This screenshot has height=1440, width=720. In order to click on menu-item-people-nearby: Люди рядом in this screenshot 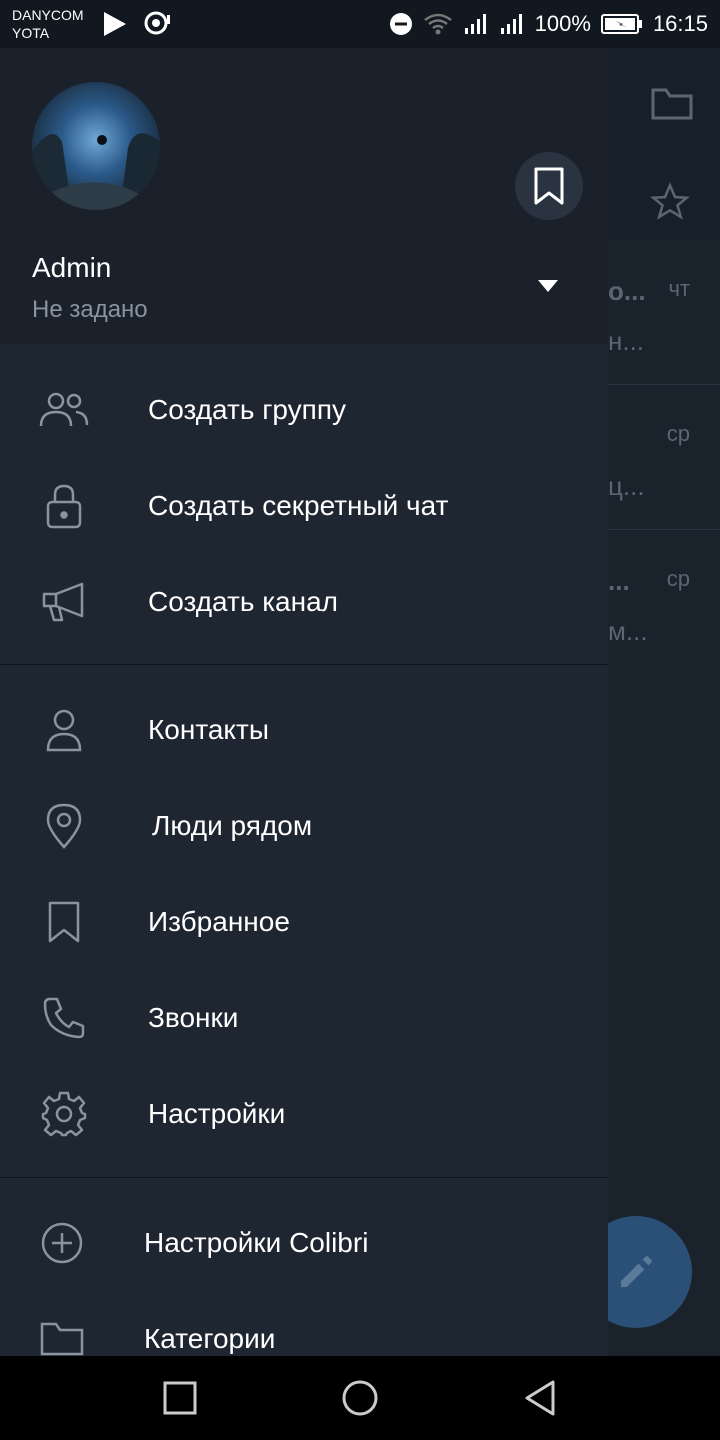, I will do `click(304, 826)`.